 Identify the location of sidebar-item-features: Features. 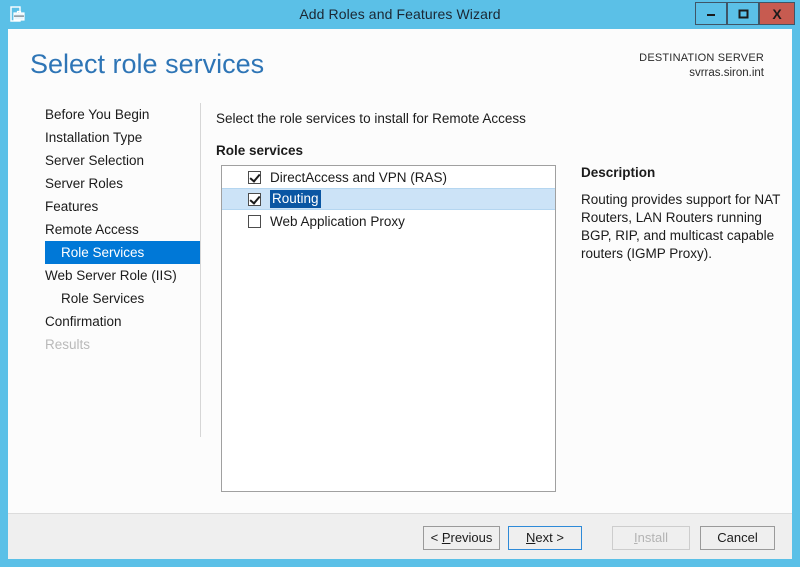
(104, 206).